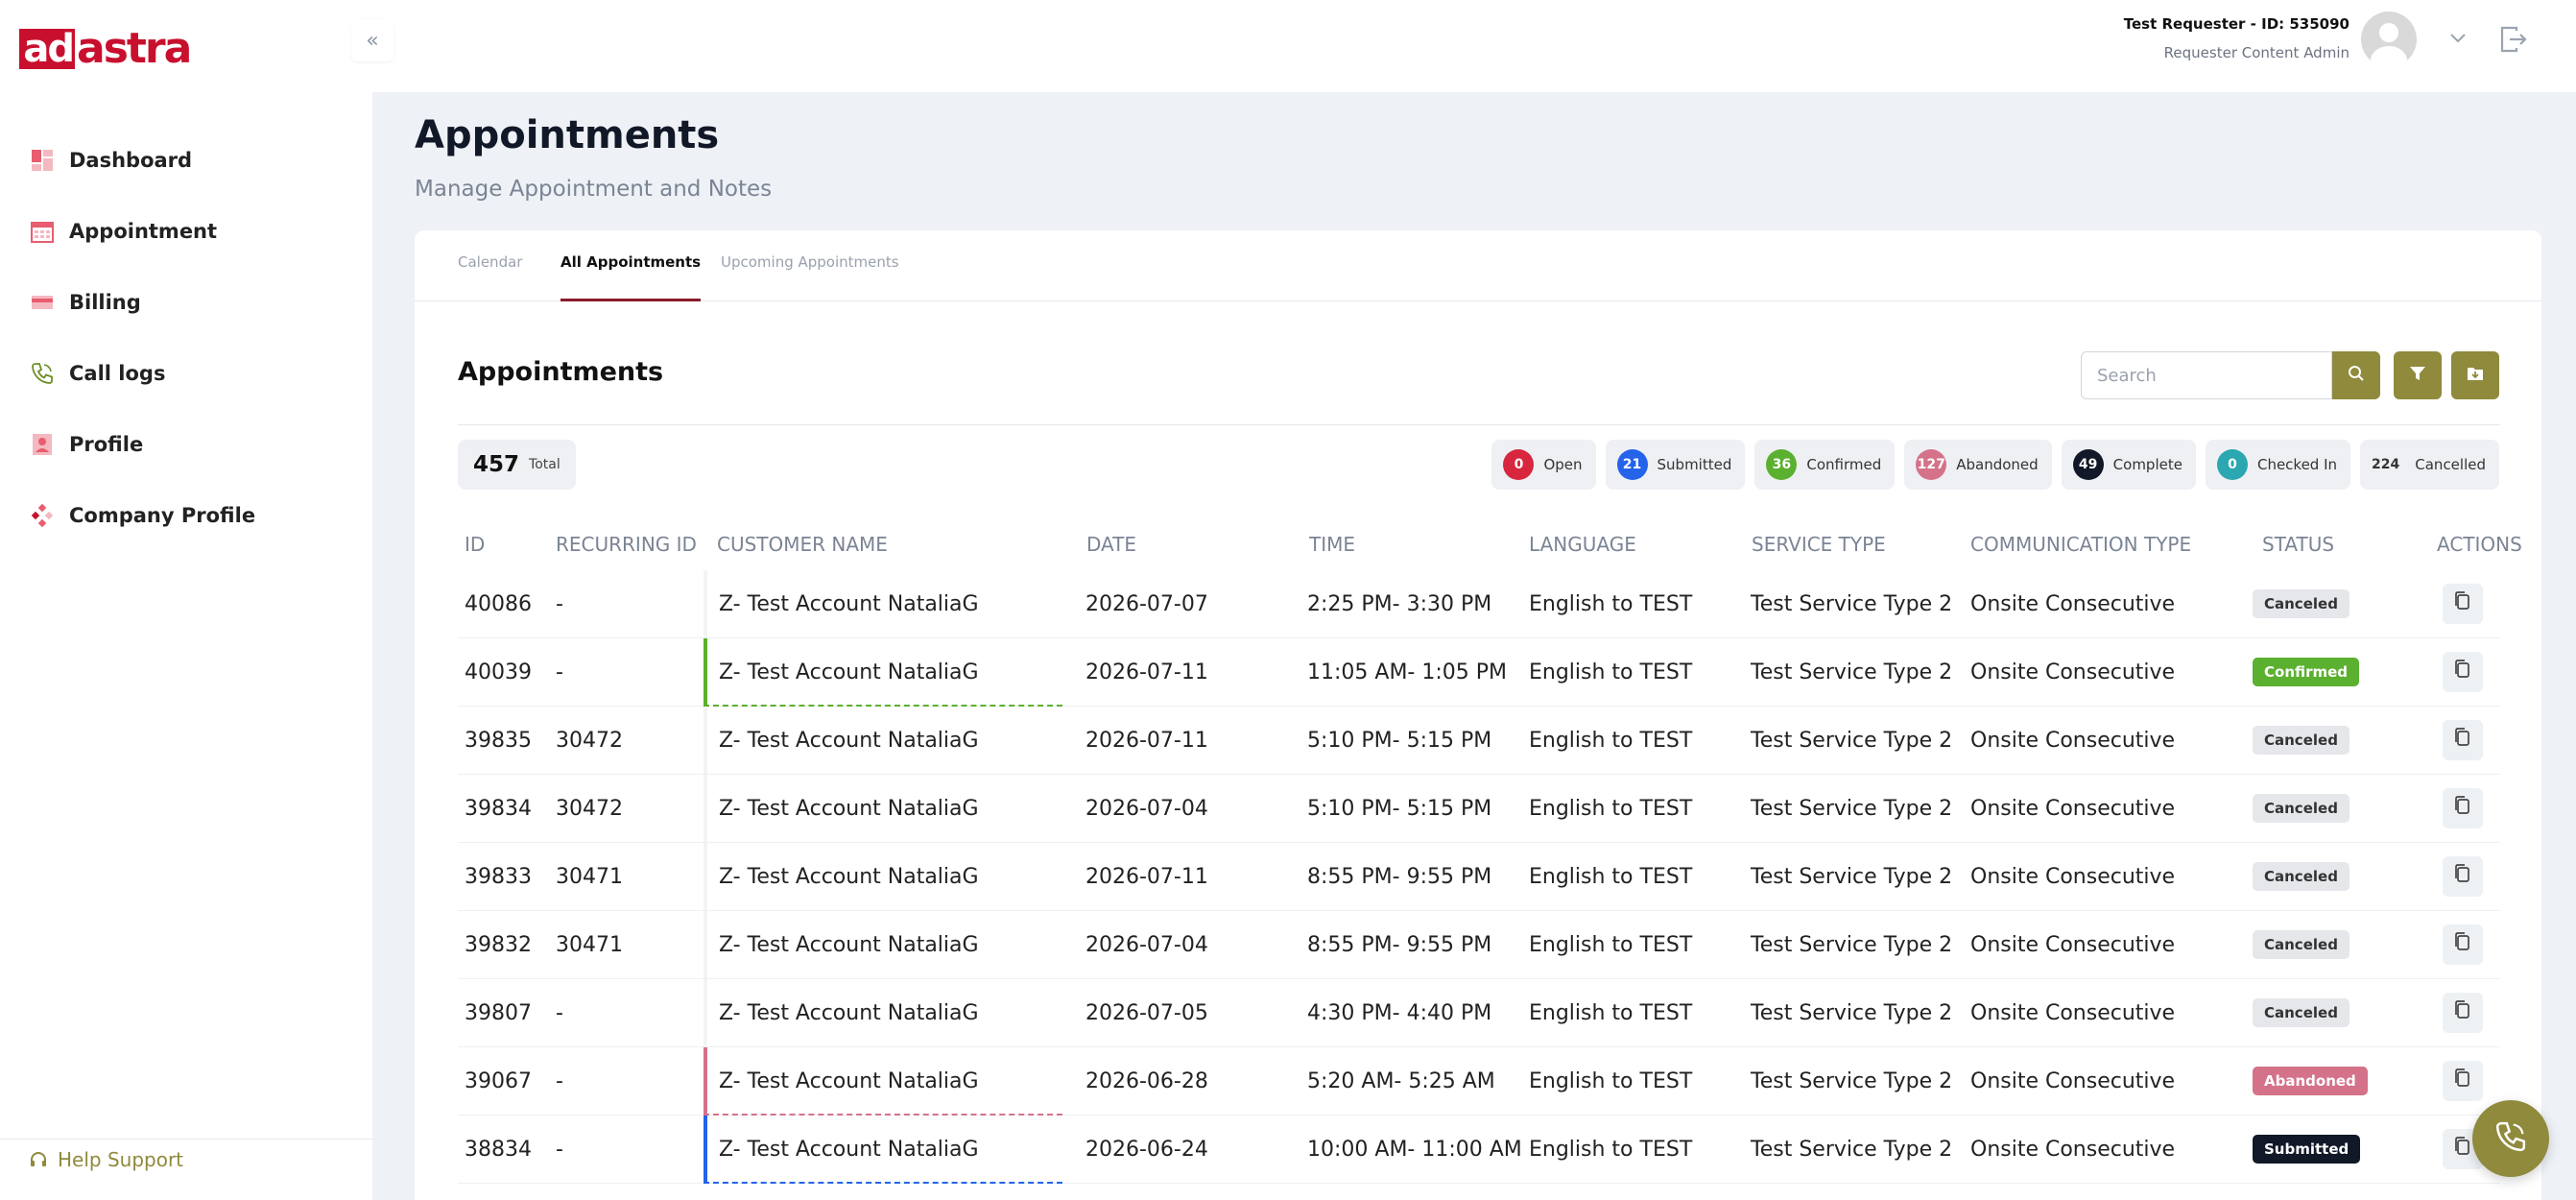 This screenshot has width=2576, height=1200. I want to click on logo-mark: ad, so click(47, 49).